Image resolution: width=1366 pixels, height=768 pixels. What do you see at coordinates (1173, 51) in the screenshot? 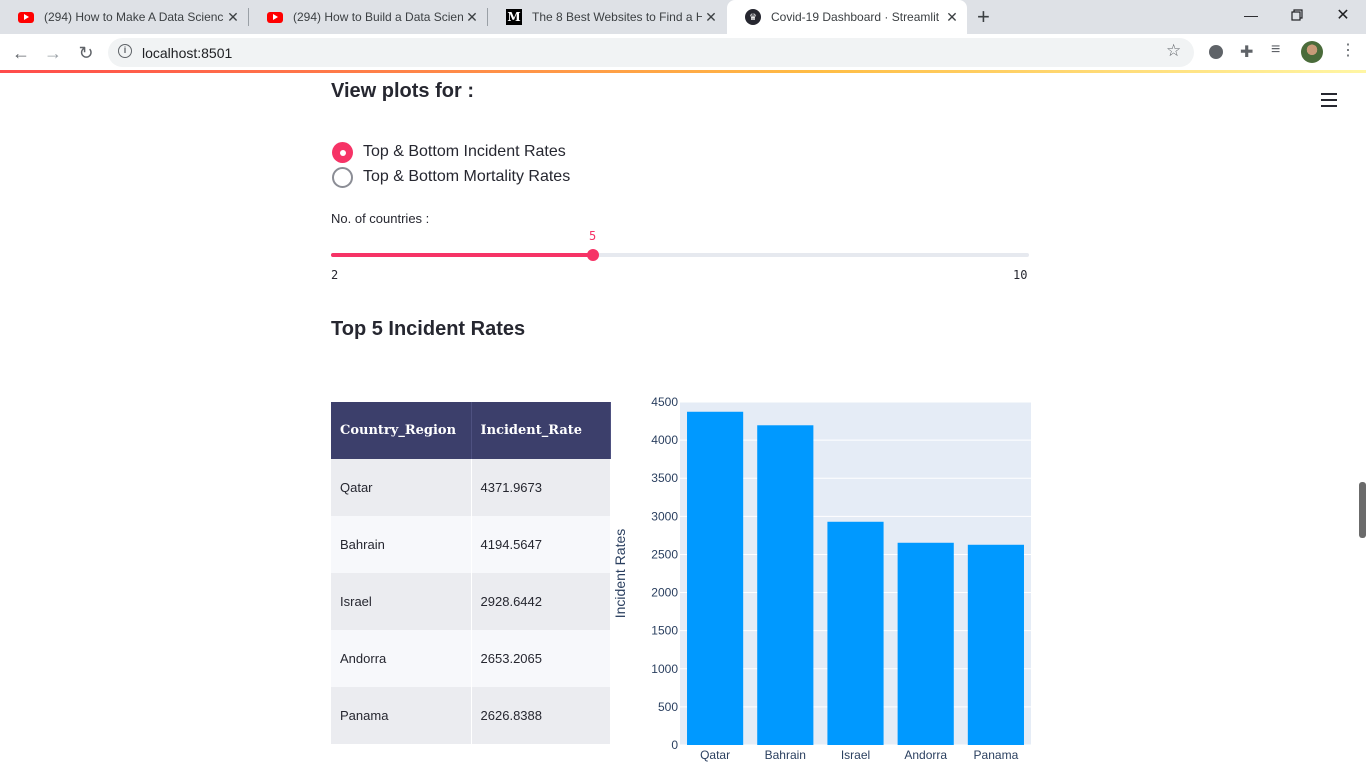
I see `bookmark-star-icon: ☆` at bounding box center [1173, 51].